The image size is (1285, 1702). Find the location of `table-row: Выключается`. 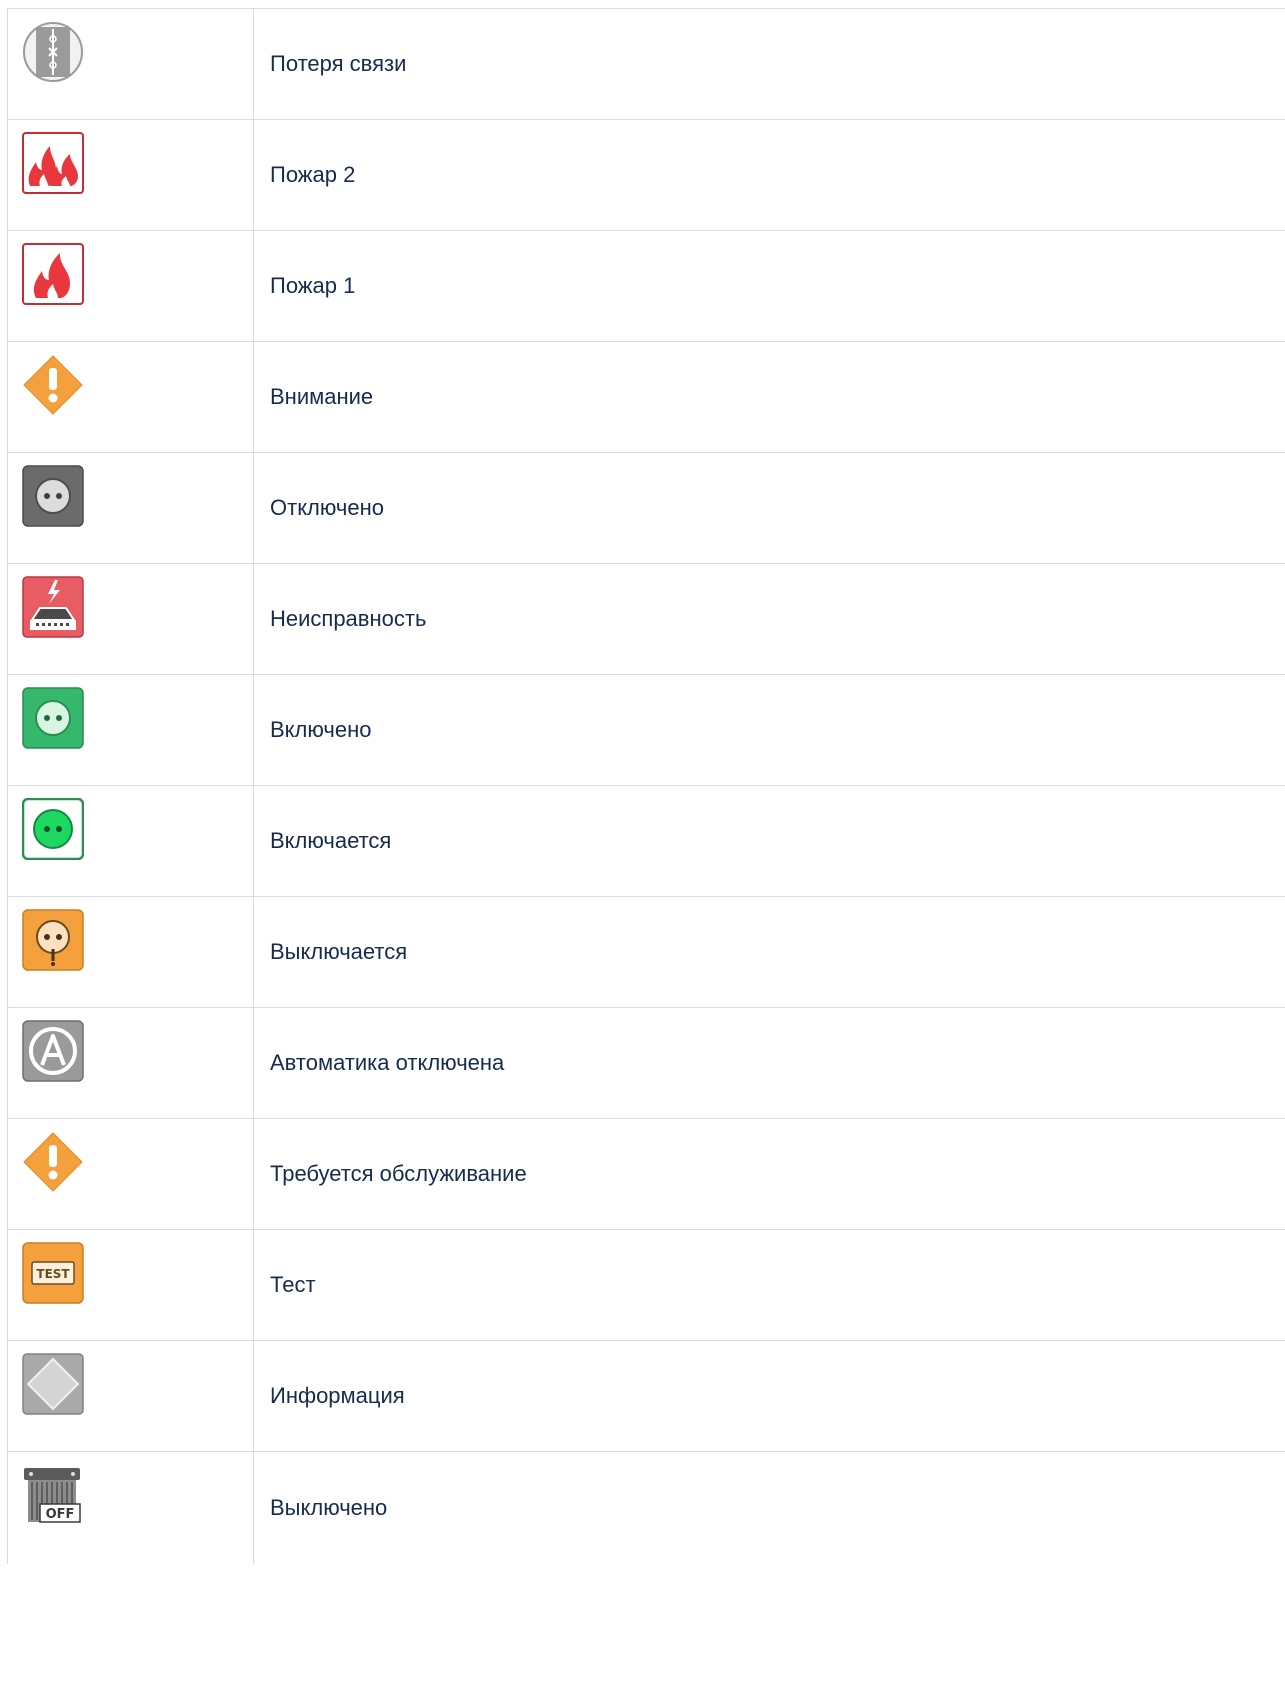

table-row: Выключается is located at coordinates (646, 952).